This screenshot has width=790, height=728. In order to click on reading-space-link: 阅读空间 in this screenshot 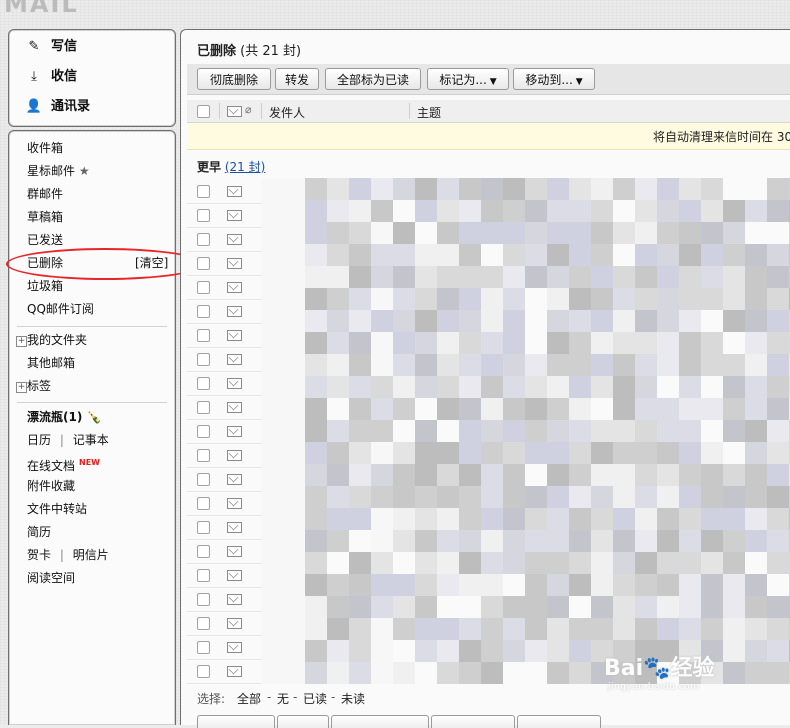, I will do `click(51, 578)`.